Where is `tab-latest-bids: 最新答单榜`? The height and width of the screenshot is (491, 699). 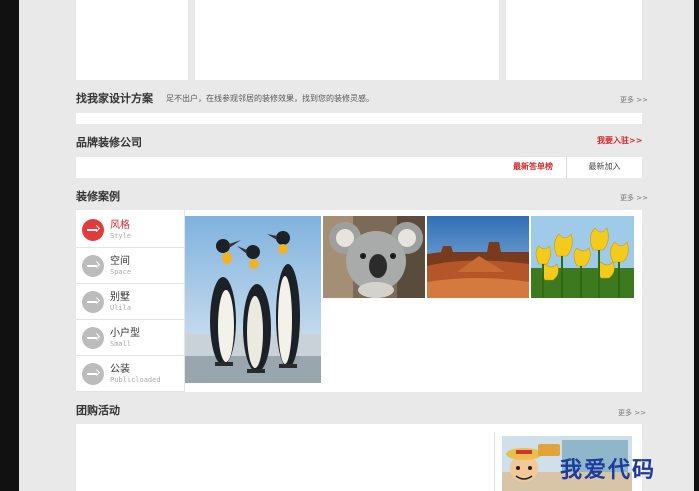
tab-latest-bids: 最新答单榜 is located at coordinates (533, 167).